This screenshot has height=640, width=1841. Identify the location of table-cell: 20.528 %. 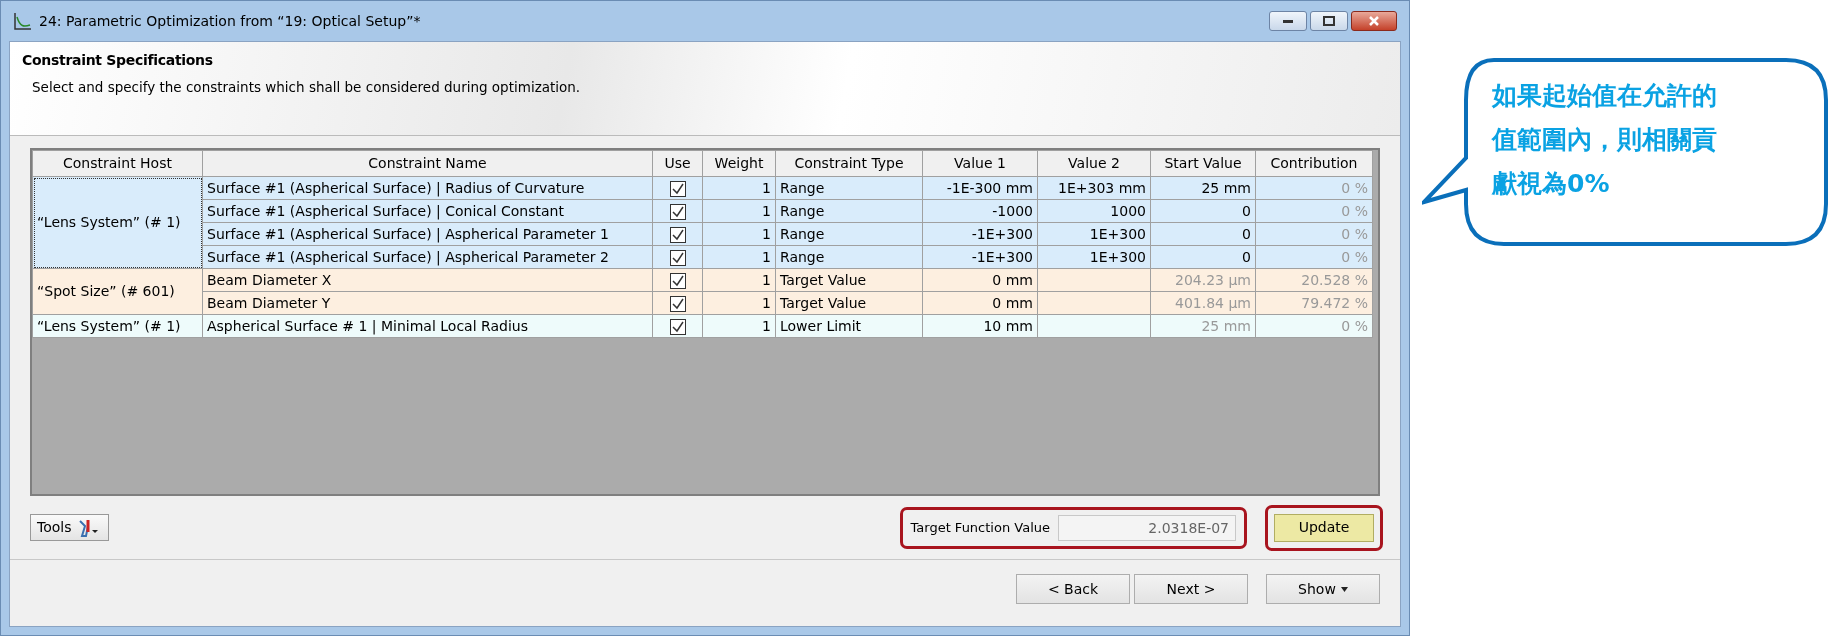
(1314, 280).